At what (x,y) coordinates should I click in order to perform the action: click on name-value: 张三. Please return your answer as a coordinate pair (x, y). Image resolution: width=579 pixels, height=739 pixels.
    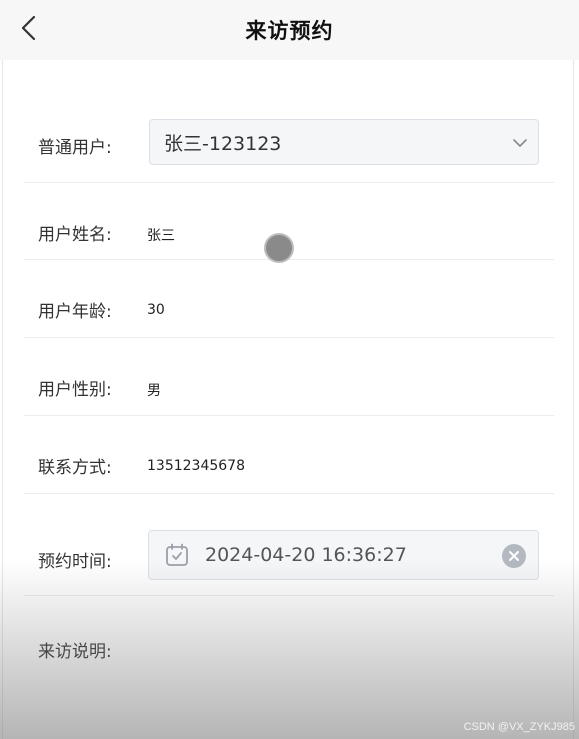
    Looking at the image, I should click on (161, 236).